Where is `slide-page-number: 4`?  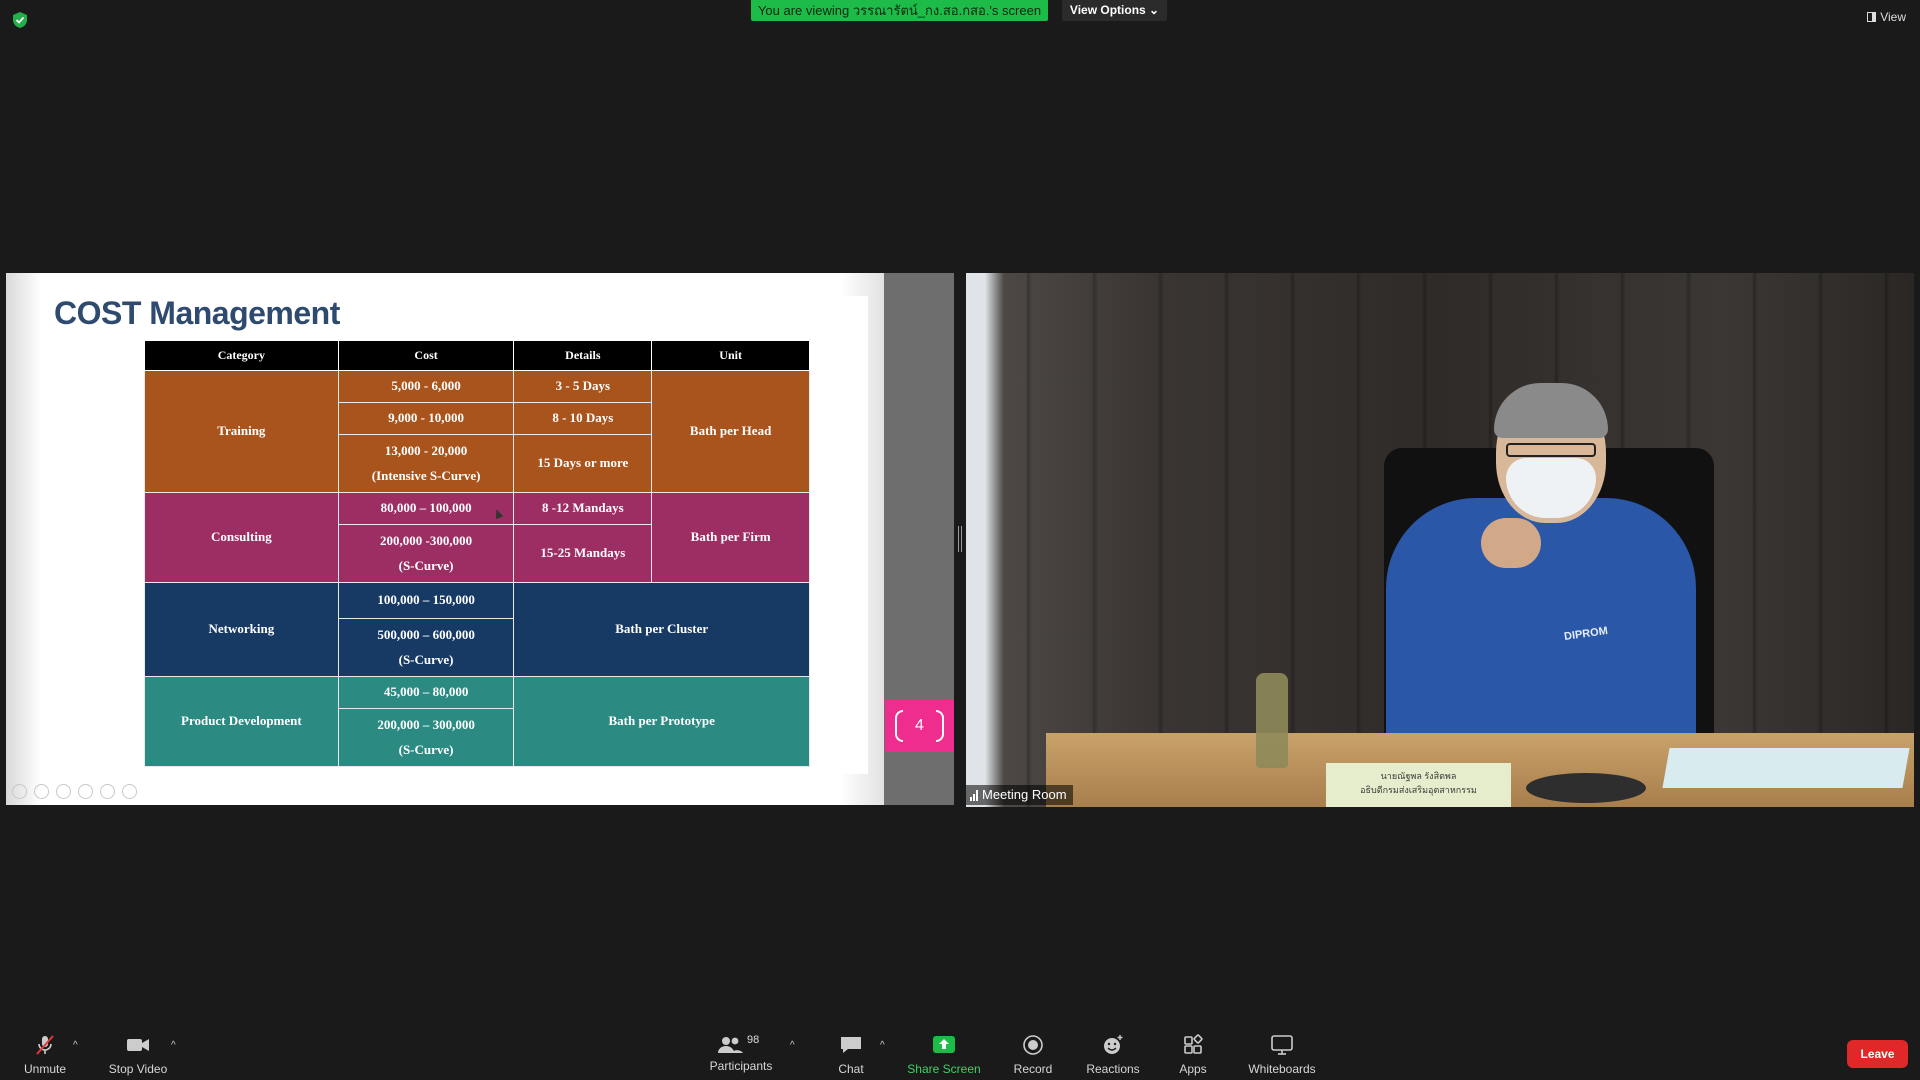
slide-page-number: 4 is located at coordinates (919, 725).